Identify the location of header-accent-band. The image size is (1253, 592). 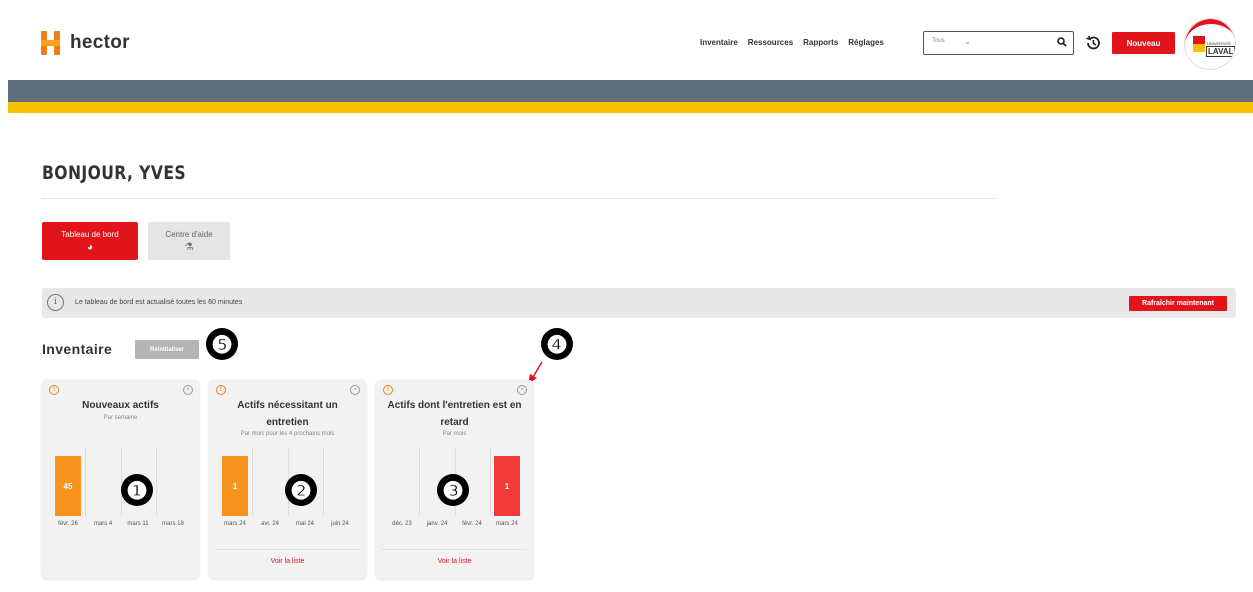
(630, 107).